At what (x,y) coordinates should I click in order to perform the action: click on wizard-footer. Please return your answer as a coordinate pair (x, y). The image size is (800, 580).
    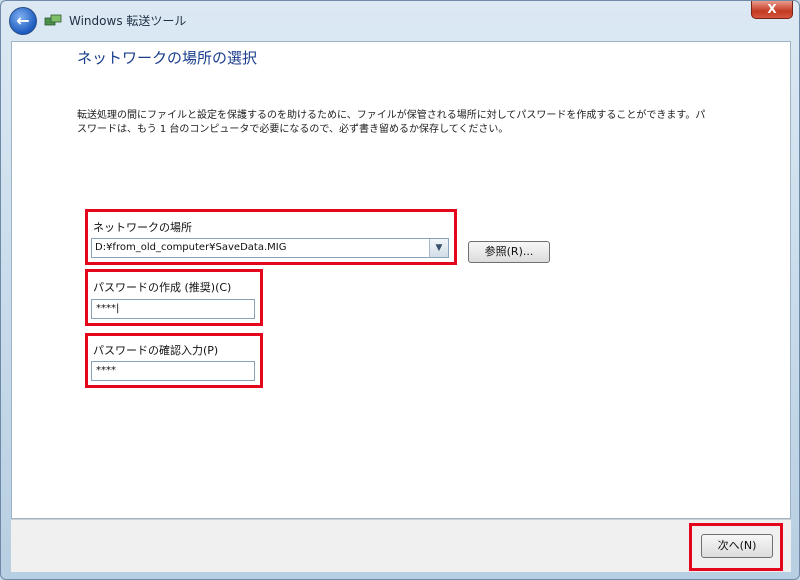
    Looking at the image, I should click on (401, 545).